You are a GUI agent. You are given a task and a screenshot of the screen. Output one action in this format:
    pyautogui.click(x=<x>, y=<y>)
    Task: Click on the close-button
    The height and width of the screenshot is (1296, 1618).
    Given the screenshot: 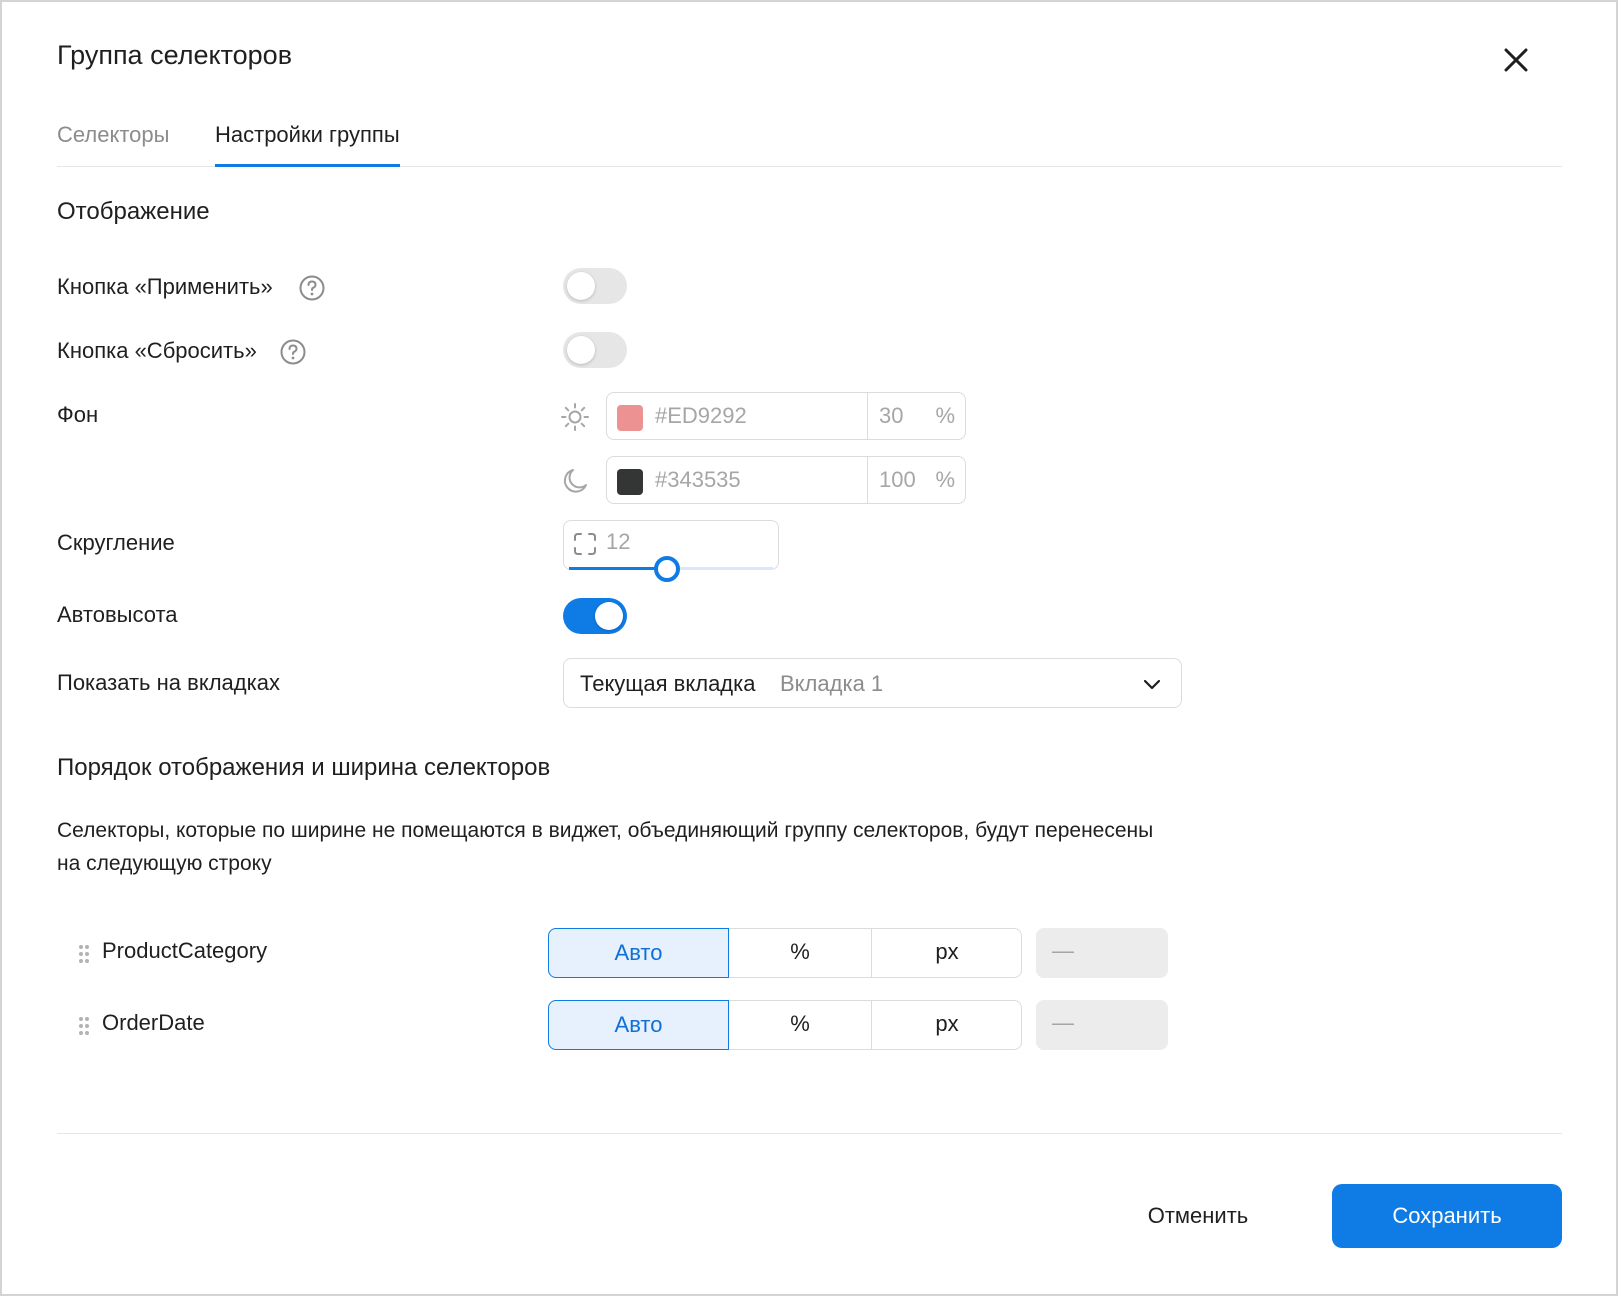 What is the action you would take?
    pyautogui.click(x=1516, y=60)
    